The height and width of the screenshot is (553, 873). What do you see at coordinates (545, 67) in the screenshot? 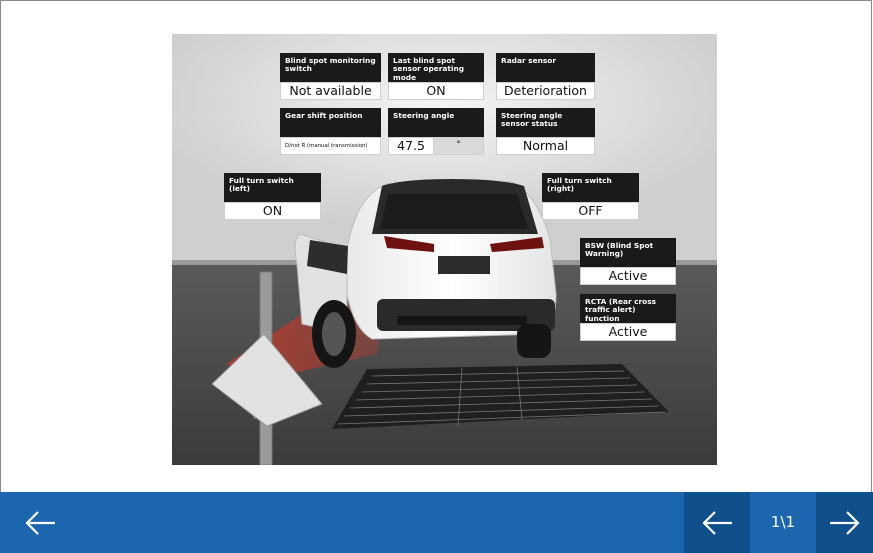
I see `panel-radar-label: Radar sensor` at bounding box center [545, 67].